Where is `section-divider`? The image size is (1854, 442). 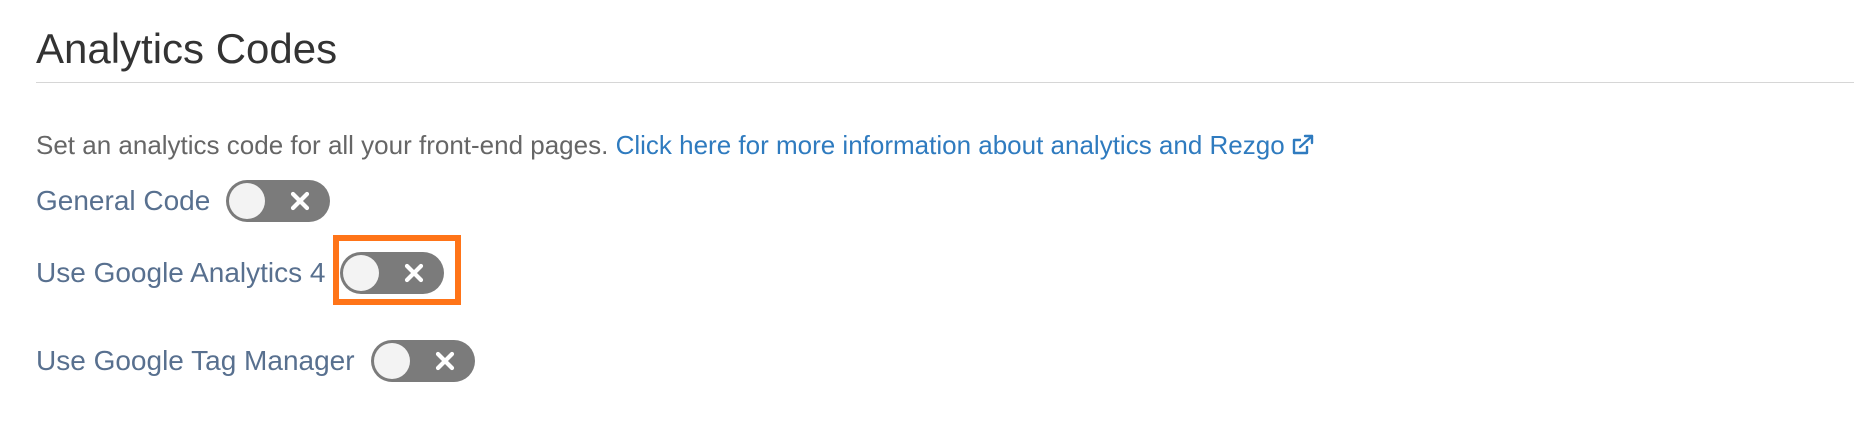
section-divider is located at coordinates (945, 82).